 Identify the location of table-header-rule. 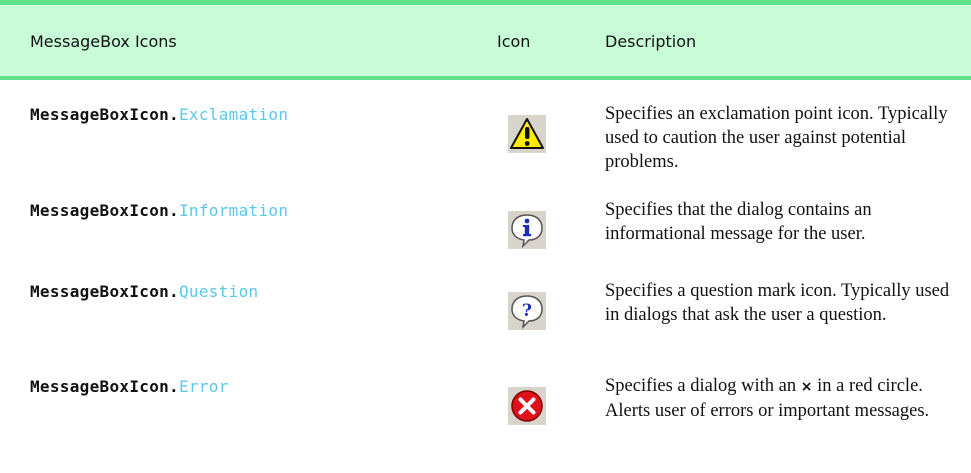
(485, 78).